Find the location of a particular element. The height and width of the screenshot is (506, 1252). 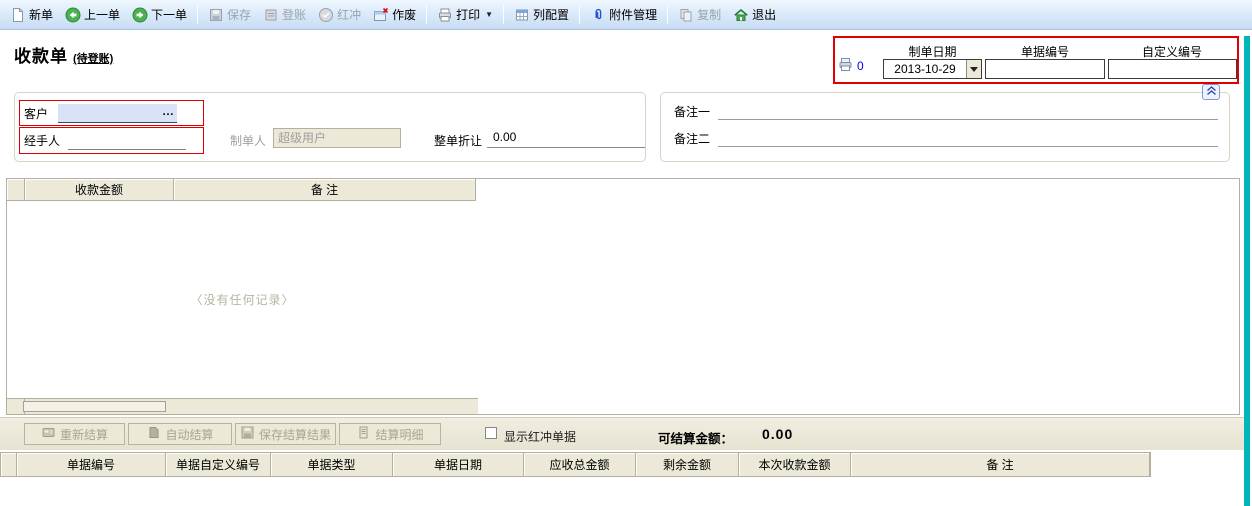

horizontal-scrollbar is located at coordinates (94, 406).